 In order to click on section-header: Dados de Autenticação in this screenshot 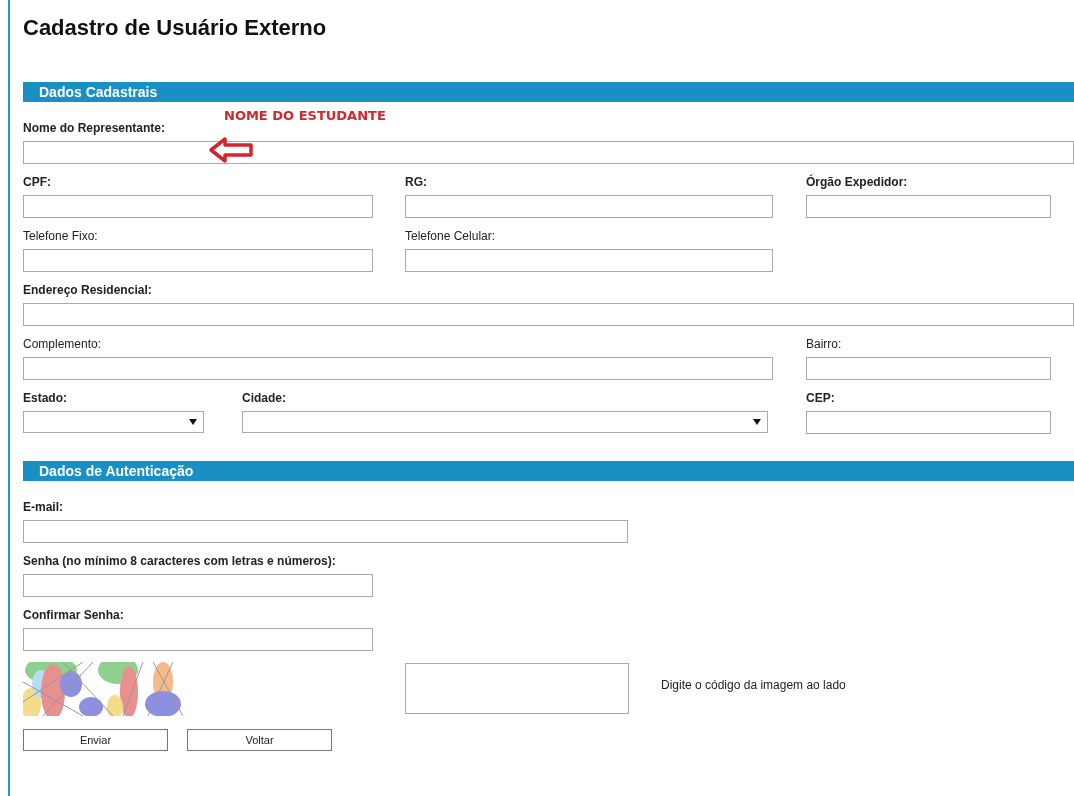, I will do `click(548, 471)`.